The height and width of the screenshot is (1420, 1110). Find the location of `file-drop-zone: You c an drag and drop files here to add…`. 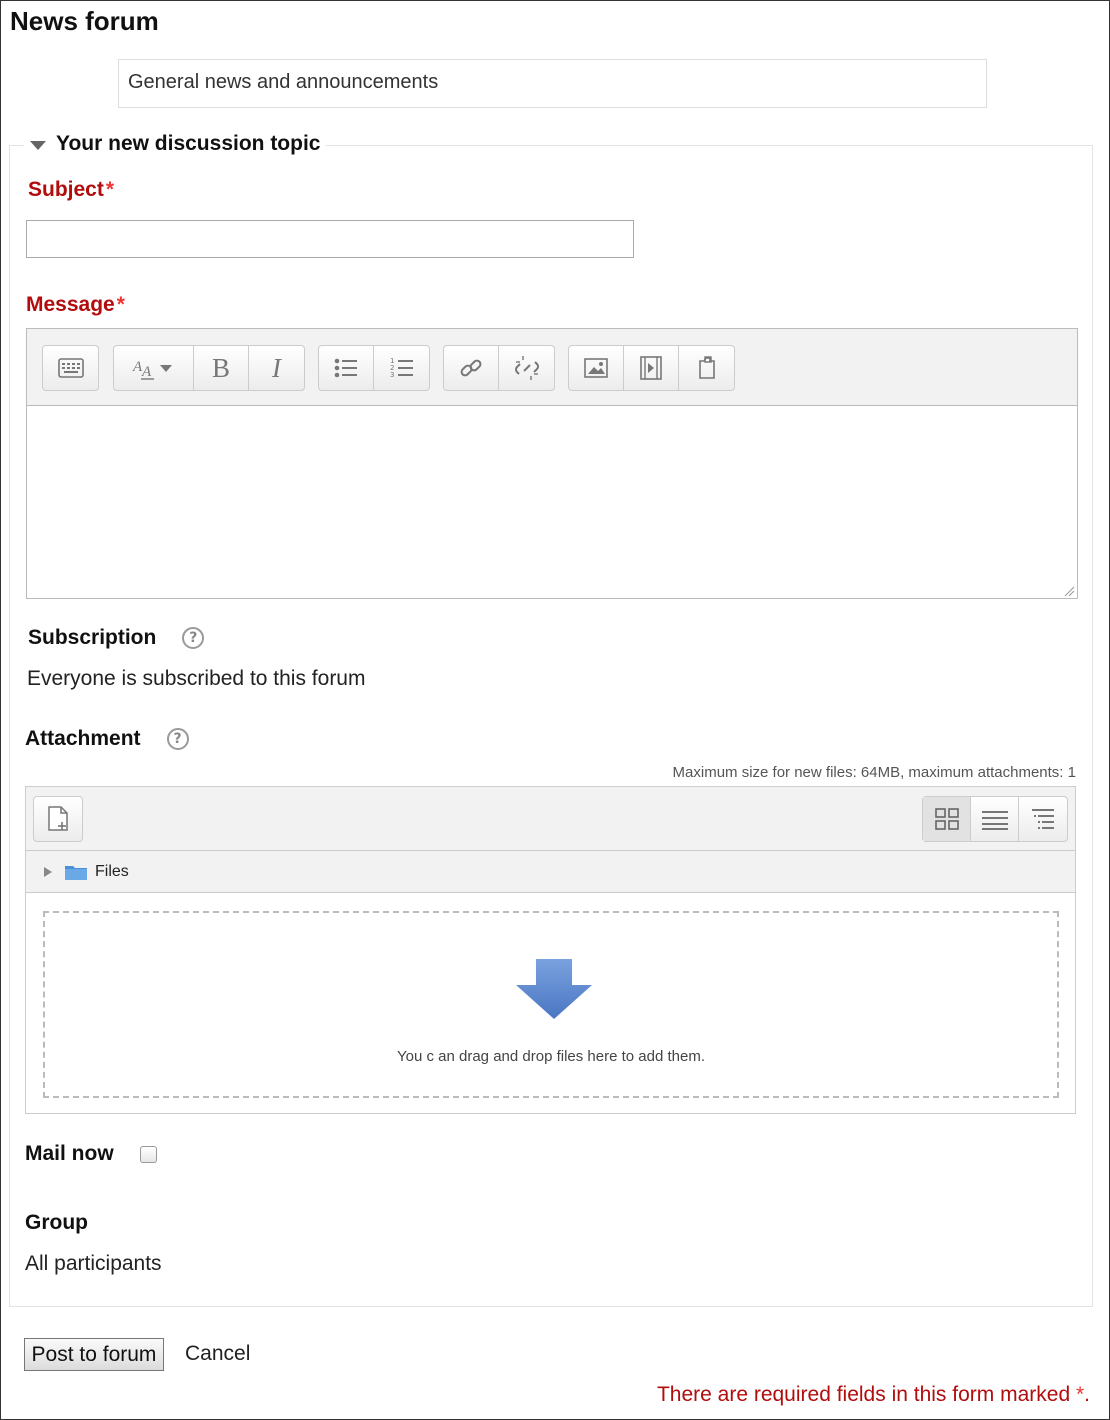

file-drop-zone: You c an drag and drop files here to add… is located at coordinates (551, 1004).